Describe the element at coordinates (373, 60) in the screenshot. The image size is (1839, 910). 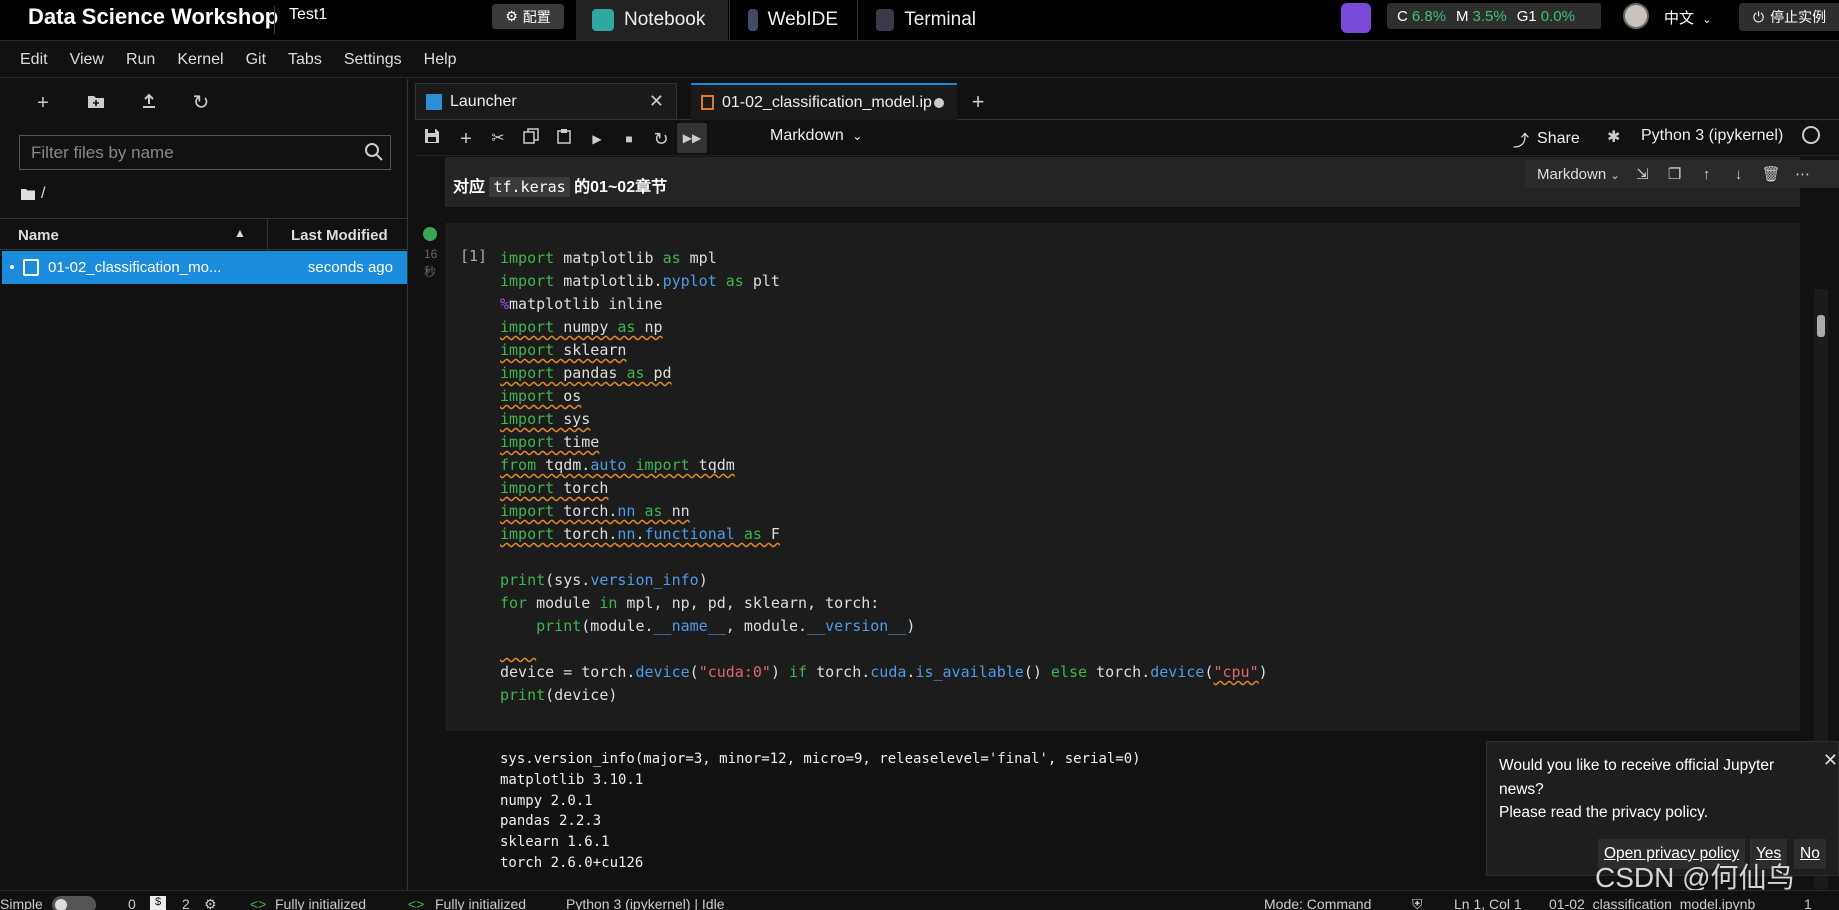
I see `menu-settings: Settings` at that location.